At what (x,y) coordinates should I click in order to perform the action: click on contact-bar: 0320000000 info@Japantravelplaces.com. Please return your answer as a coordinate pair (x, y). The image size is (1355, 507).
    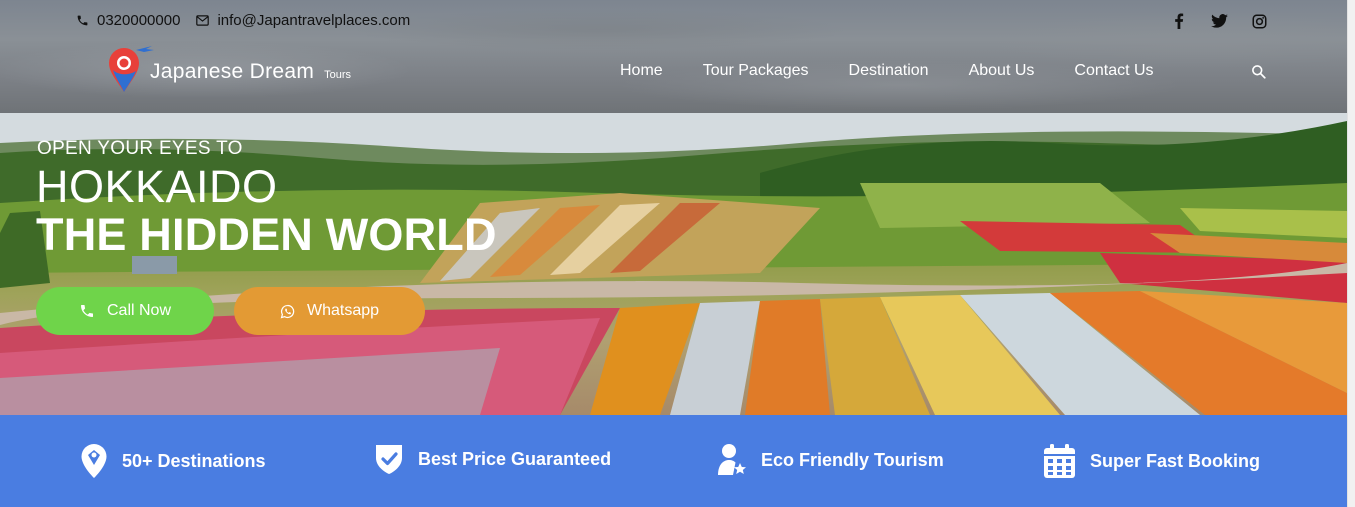
    Looking at the image, I should click on (243, 20).